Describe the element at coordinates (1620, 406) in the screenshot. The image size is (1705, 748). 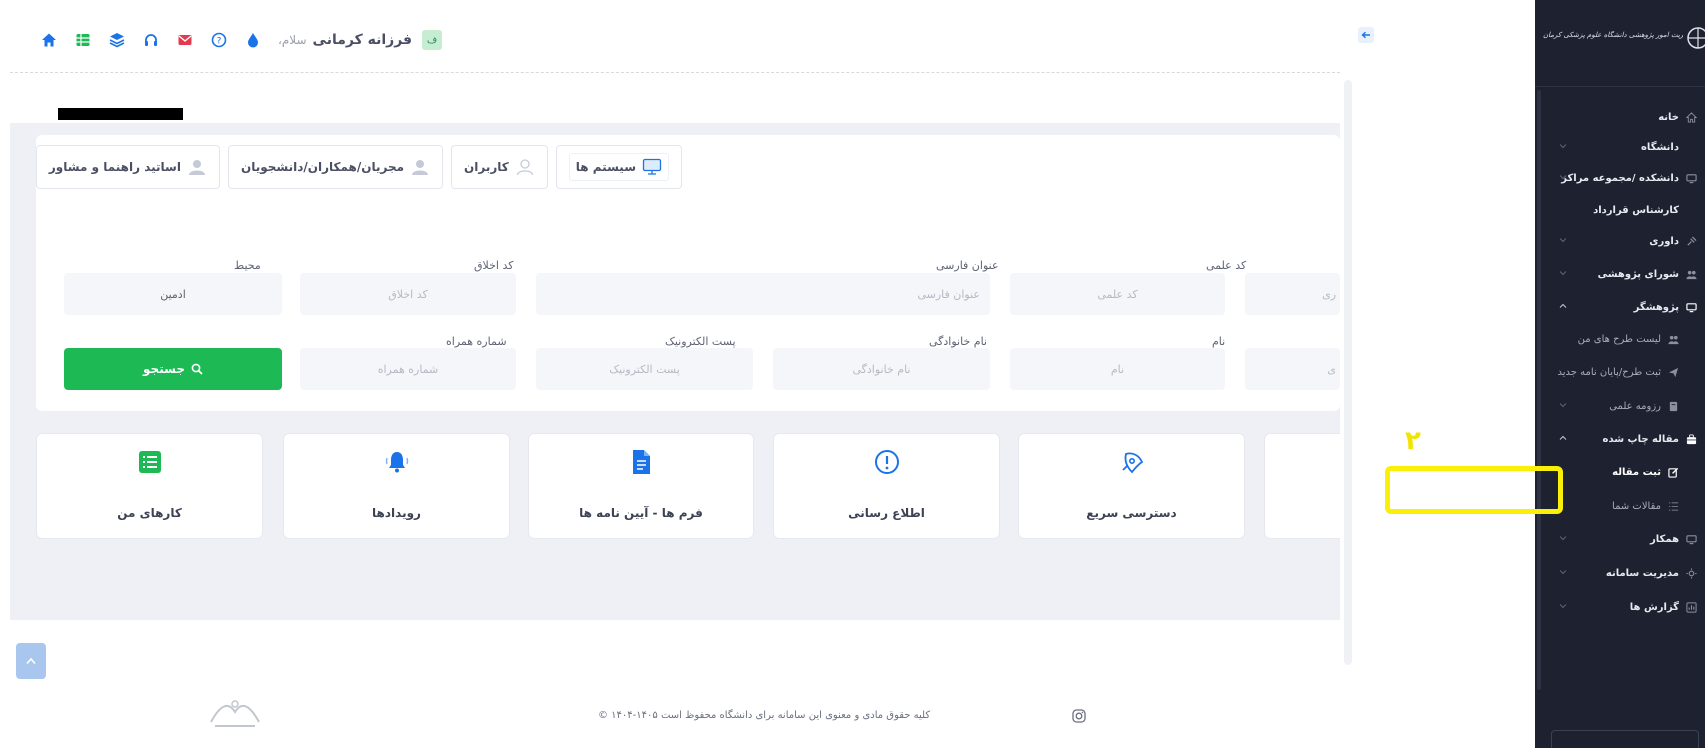
I see `sidebar-item-9: رزومه علمی` at that location.